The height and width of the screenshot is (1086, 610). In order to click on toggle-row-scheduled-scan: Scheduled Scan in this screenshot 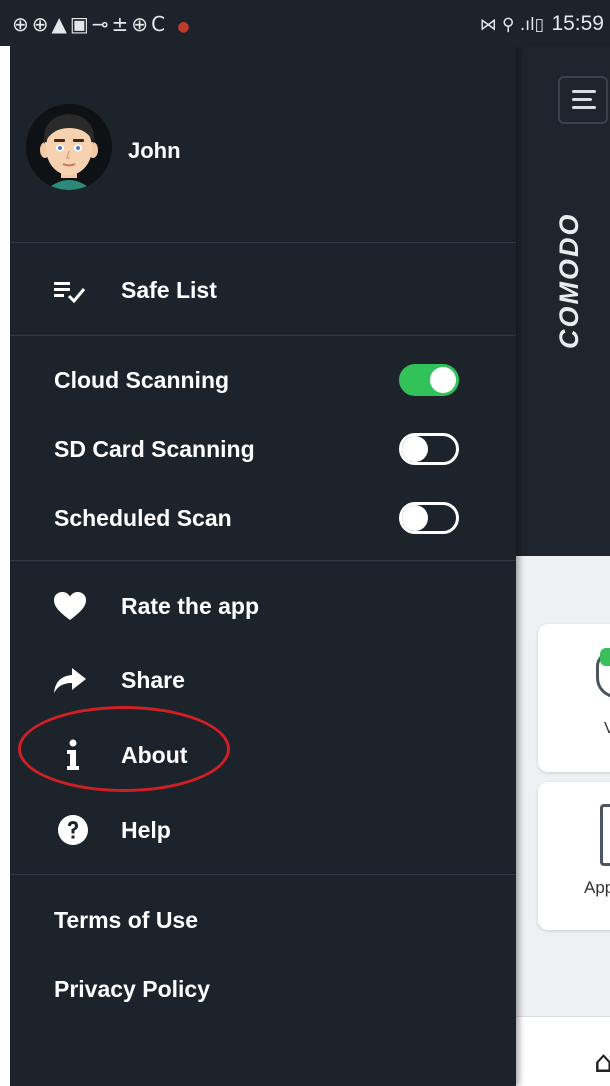, I will do `click(263, 518)`.